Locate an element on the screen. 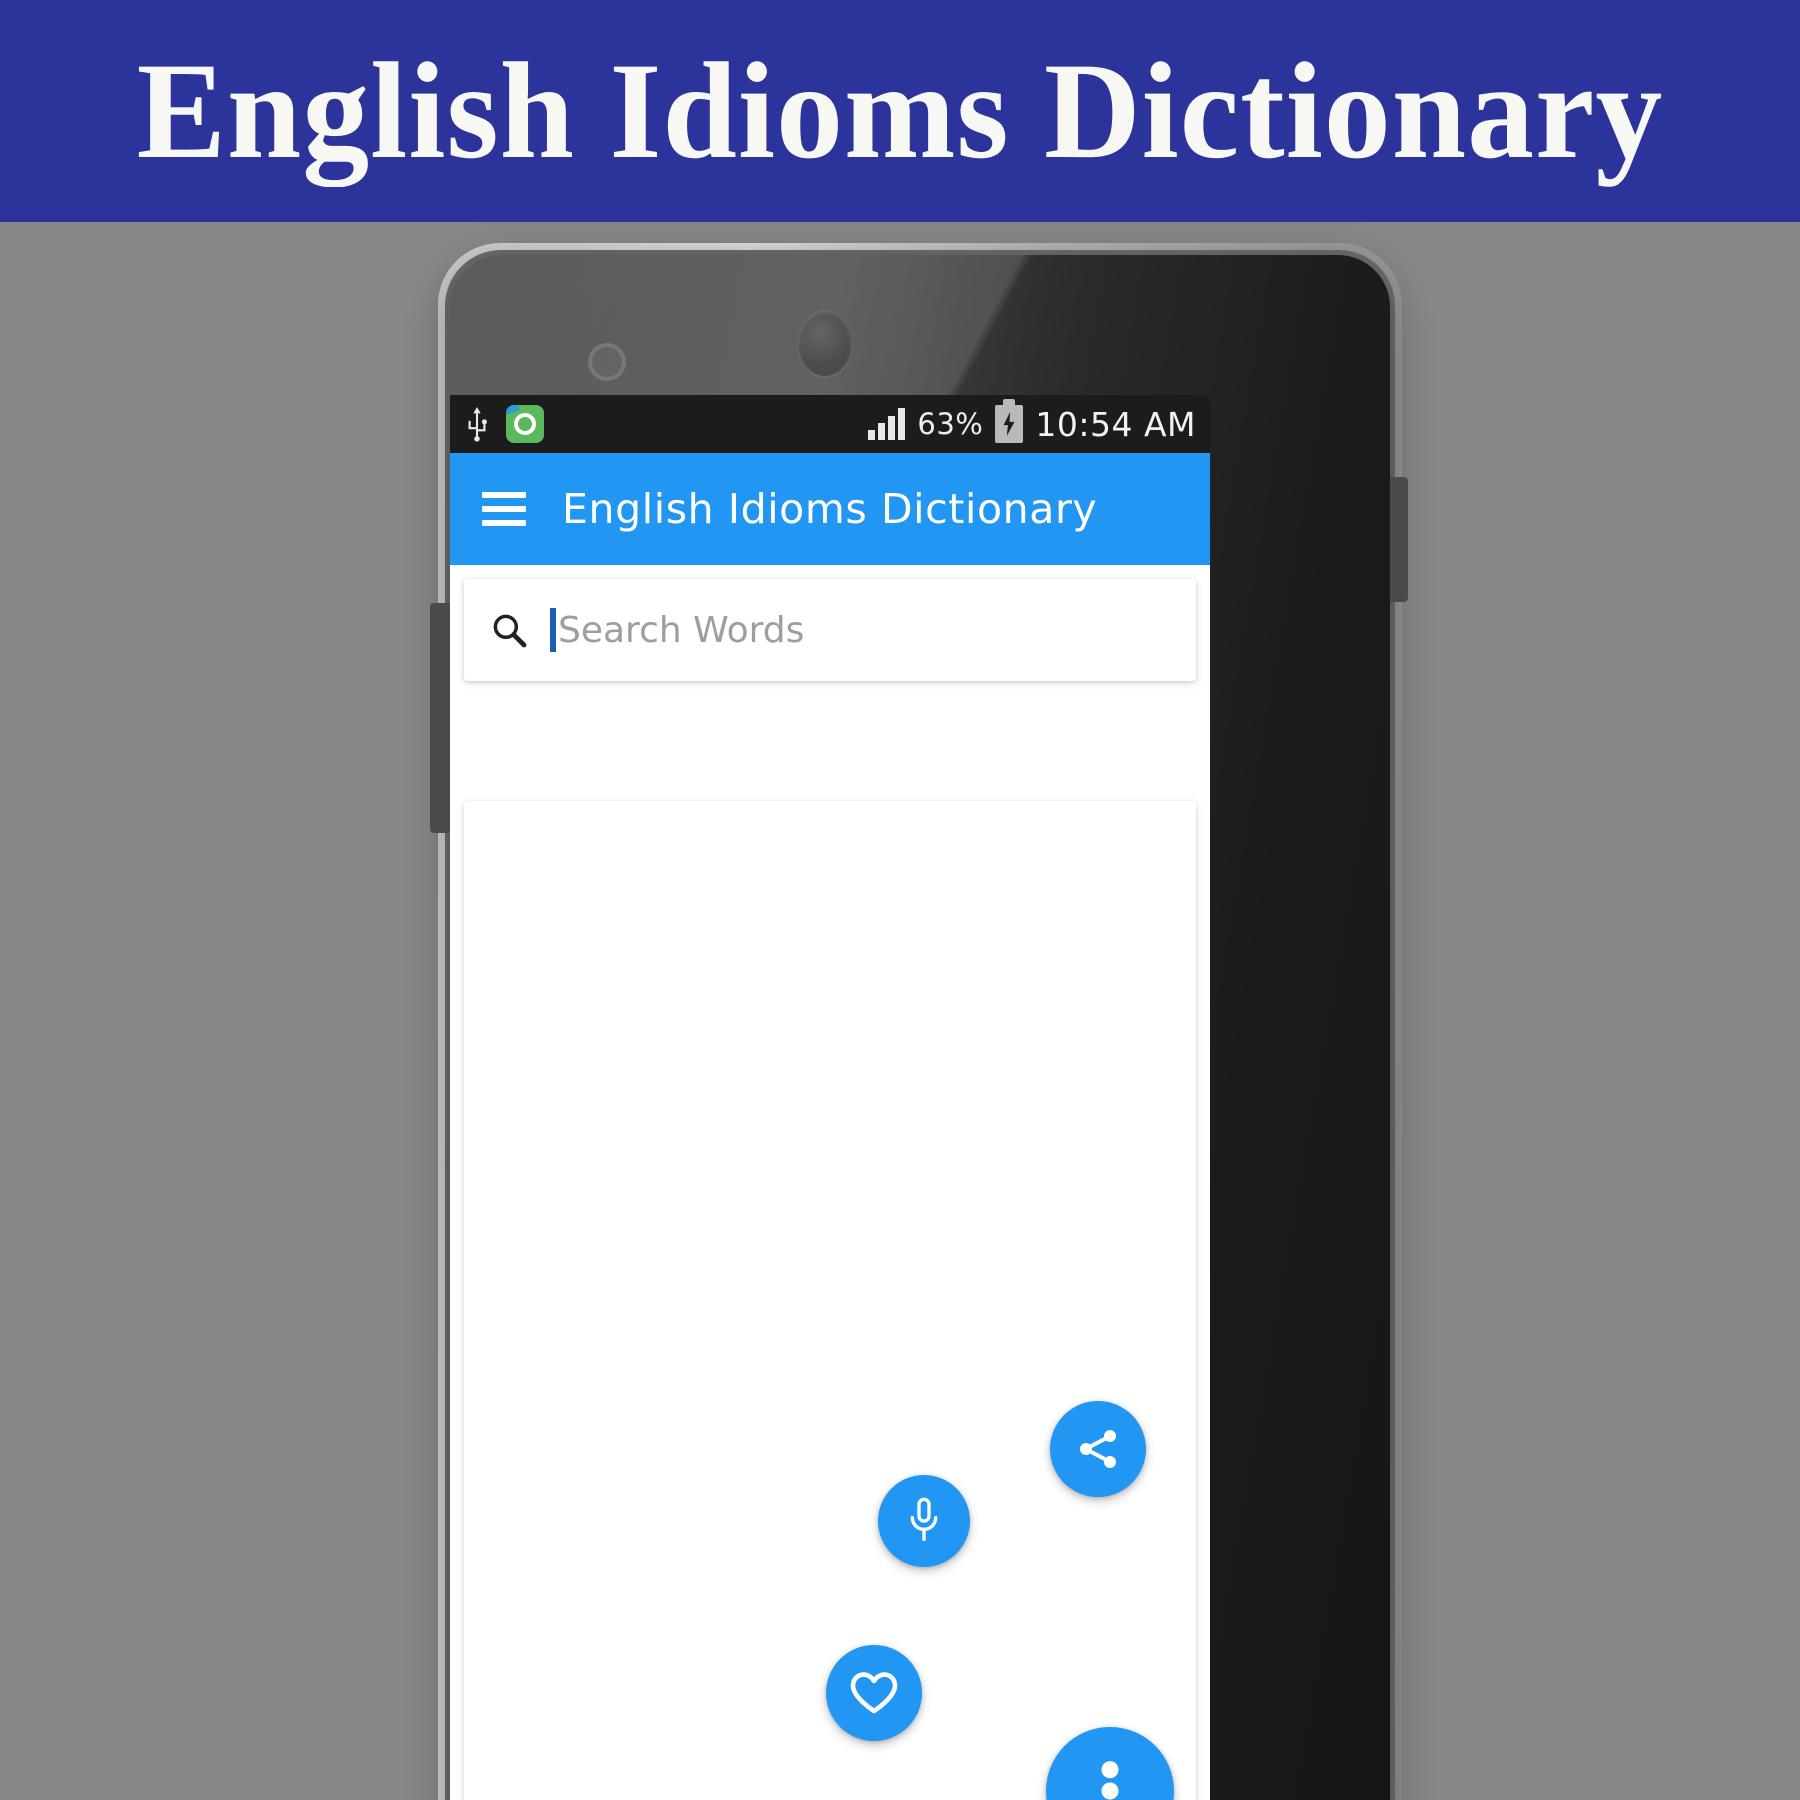  microphone-icon is located at coordinates (924, 1521).